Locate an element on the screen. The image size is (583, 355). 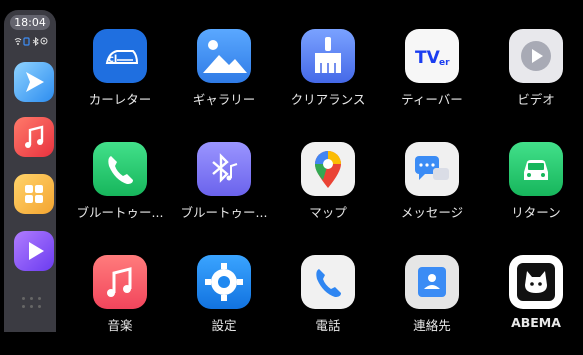
app-label: メッセージ is located at coordinates (432, 212).